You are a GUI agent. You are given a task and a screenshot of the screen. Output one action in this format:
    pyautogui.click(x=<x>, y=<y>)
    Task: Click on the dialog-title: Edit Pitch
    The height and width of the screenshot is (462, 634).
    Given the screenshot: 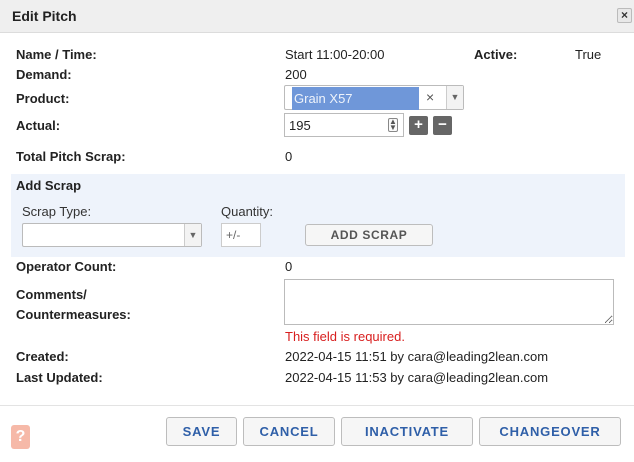 What is the action you would take?
    pyautogui.click(x=44, y=16)
    